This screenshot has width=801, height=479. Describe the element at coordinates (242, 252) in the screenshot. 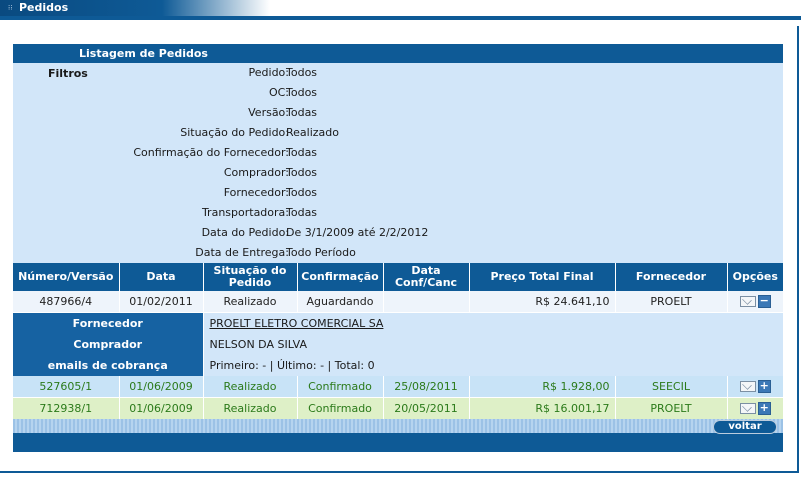

I see `filter-key: Data de Entrega:` at that location.